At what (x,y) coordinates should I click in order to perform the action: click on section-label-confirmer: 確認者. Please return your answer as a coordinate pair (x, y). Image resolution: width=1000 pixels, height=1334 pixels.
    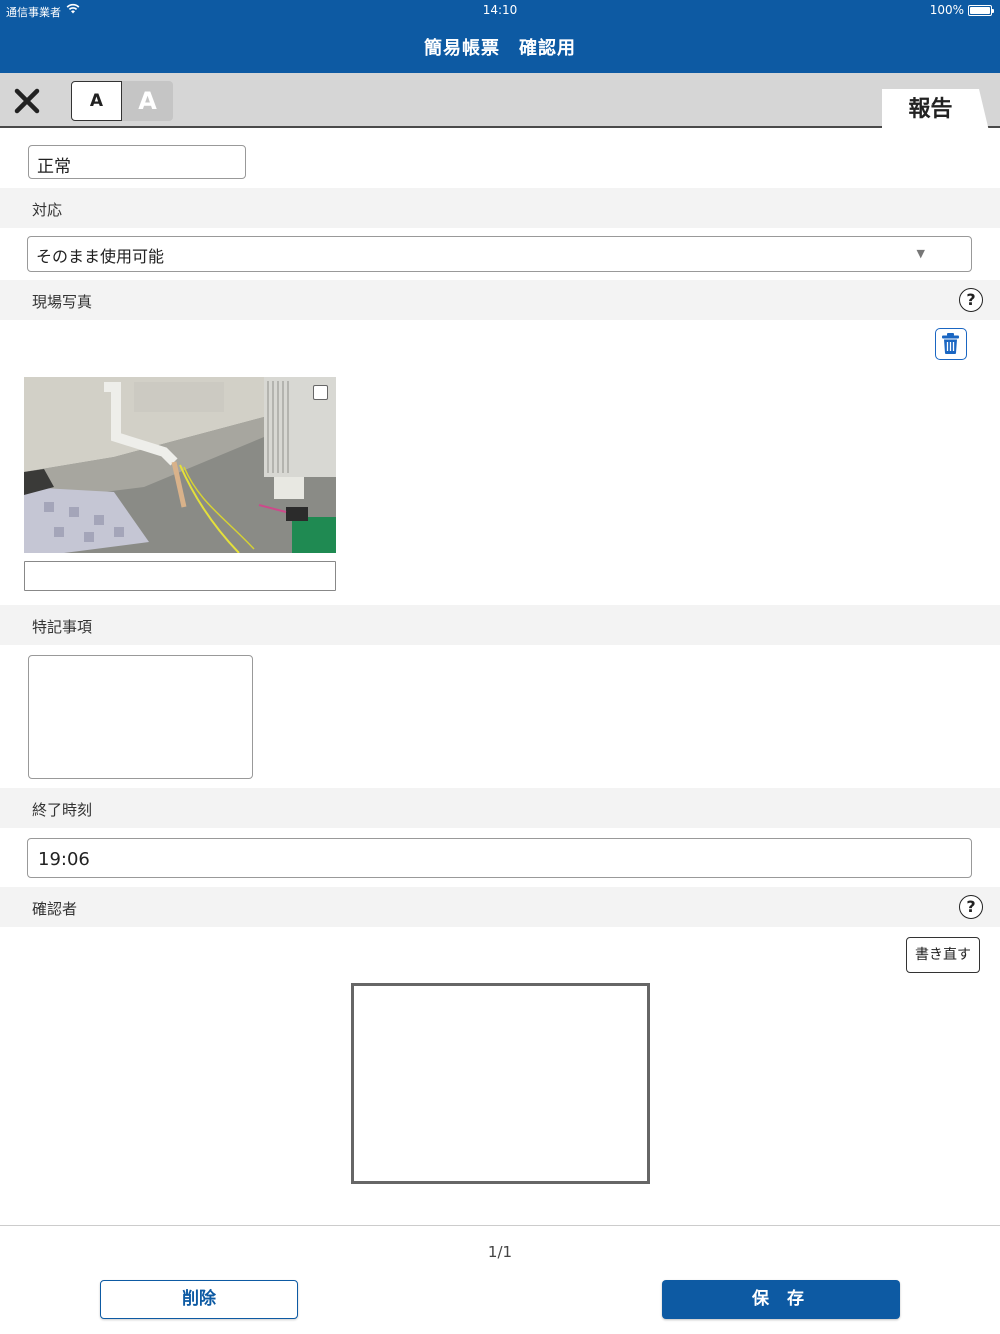
    Looking at the image, I should click on (55, 909).